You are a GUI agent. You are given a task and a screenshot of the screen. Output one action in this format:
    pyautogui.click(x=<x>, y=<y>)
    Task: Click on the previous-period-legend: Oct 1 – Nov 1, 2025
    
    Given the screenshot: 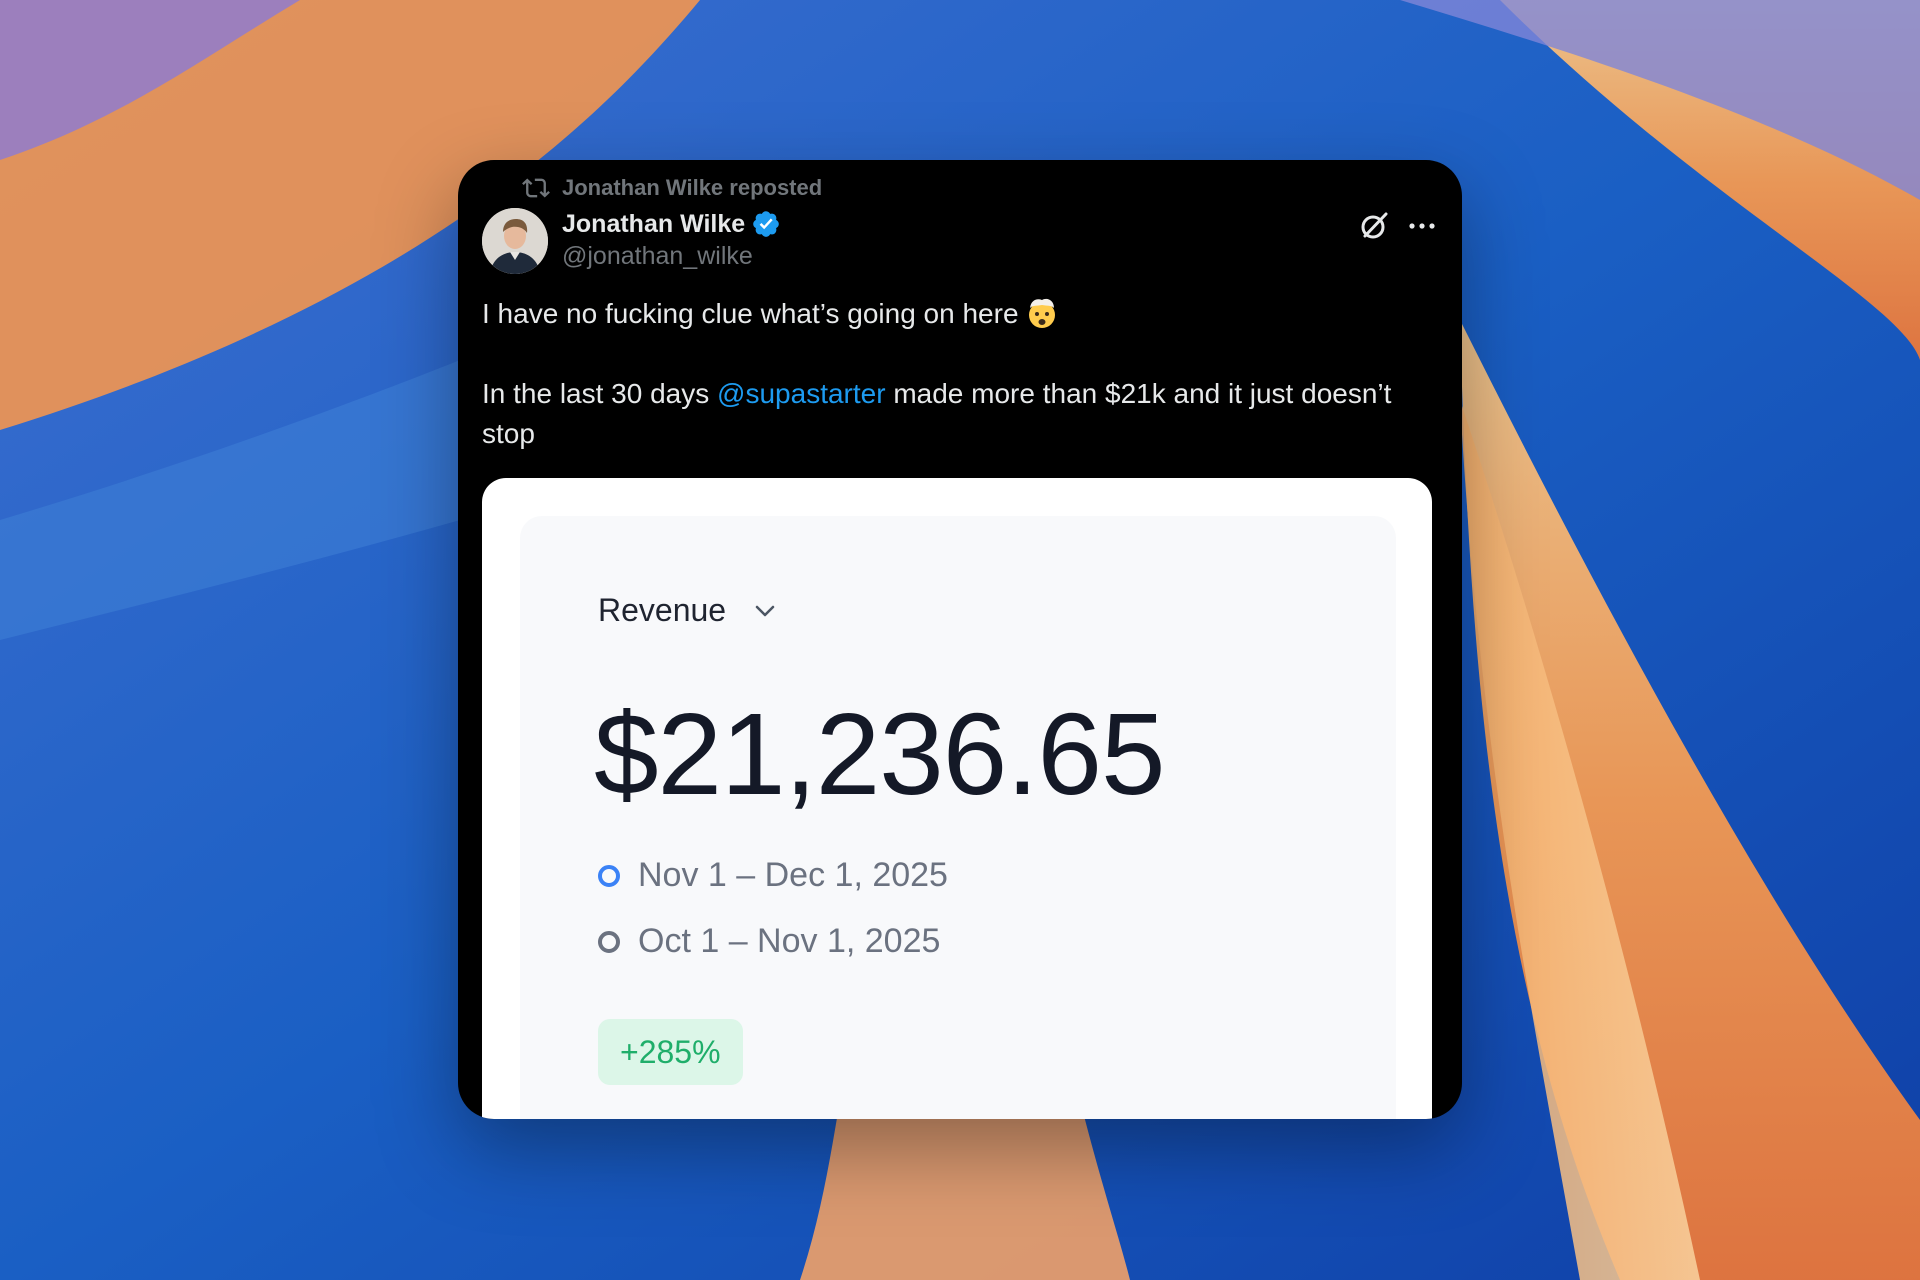 What is the action you would take?
    pyautogui.click(x=769, y=941)
    